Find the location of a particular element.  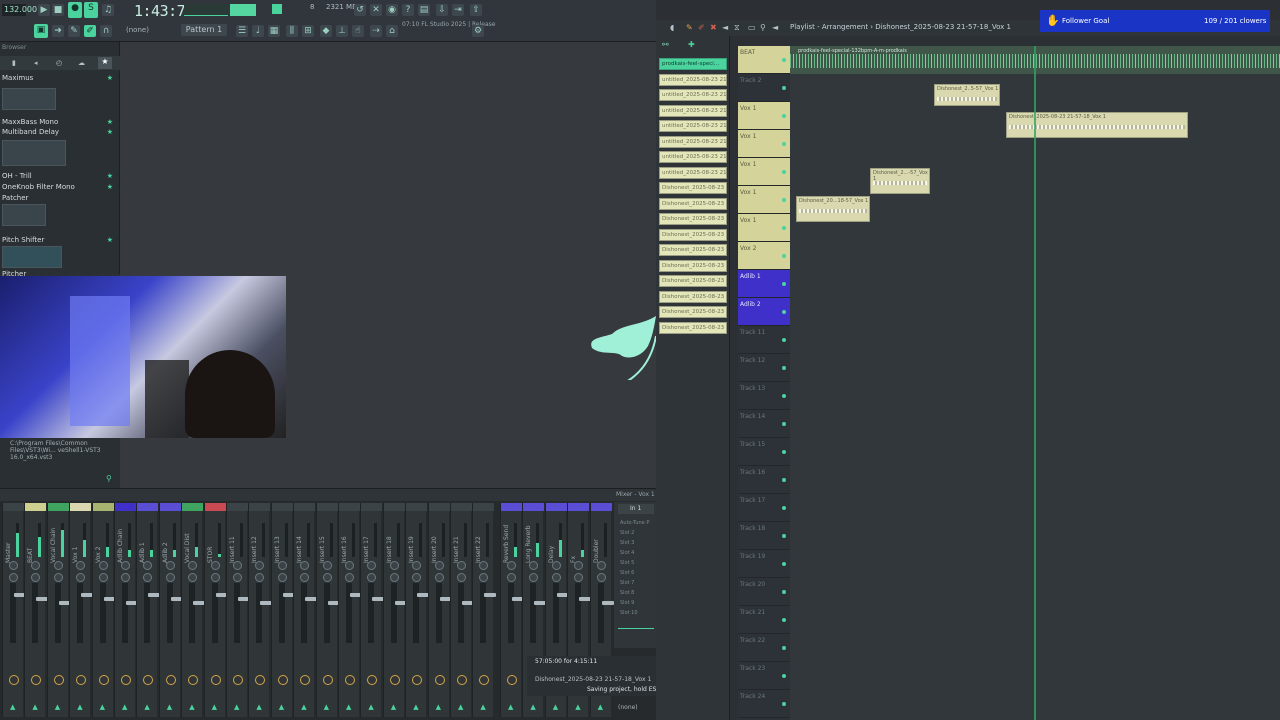

mute-tool-icon: ◄ is located at coordinates (725, 27).